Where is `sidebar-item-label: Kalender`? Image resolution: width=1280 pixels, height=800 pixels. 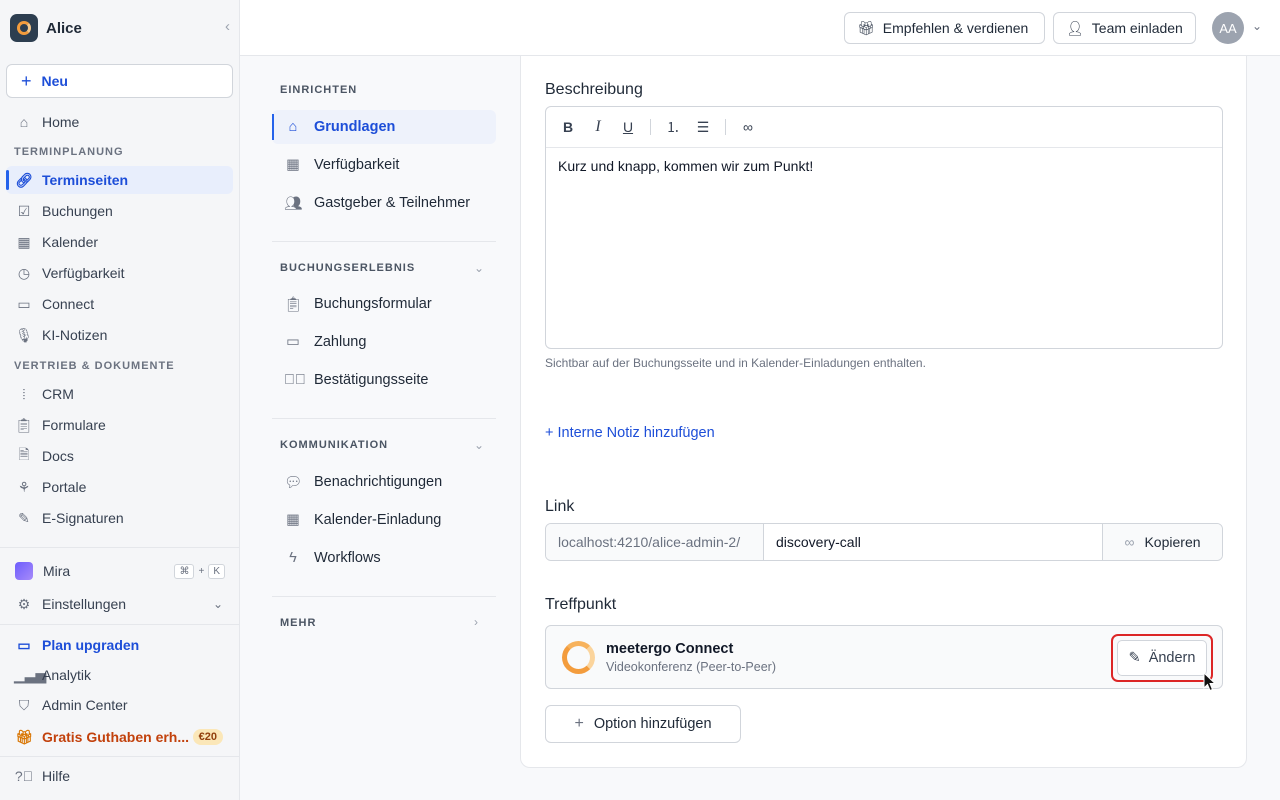
sidebar-item-label: Kalender is located at coordinates (70, 242).